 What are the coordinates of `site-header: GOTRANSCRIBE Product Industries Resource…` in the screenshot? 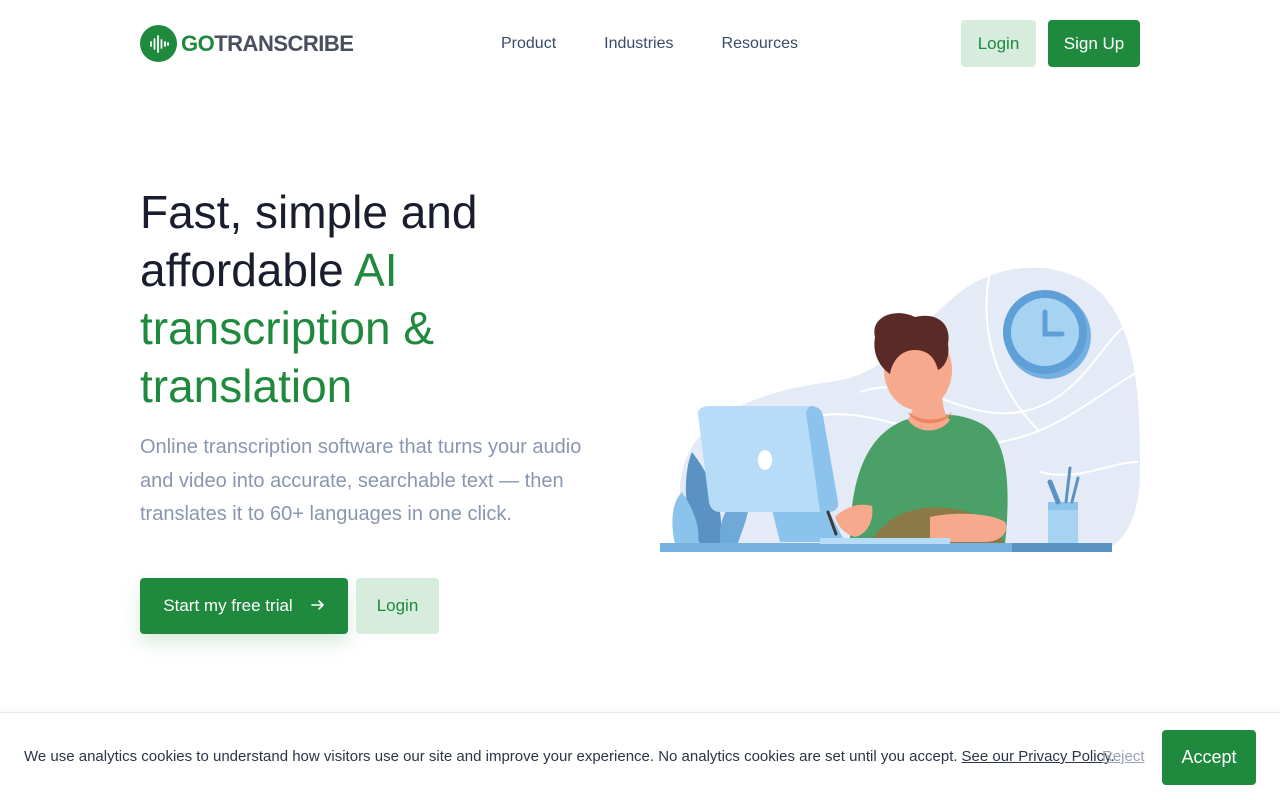 It's located at (640, 43).